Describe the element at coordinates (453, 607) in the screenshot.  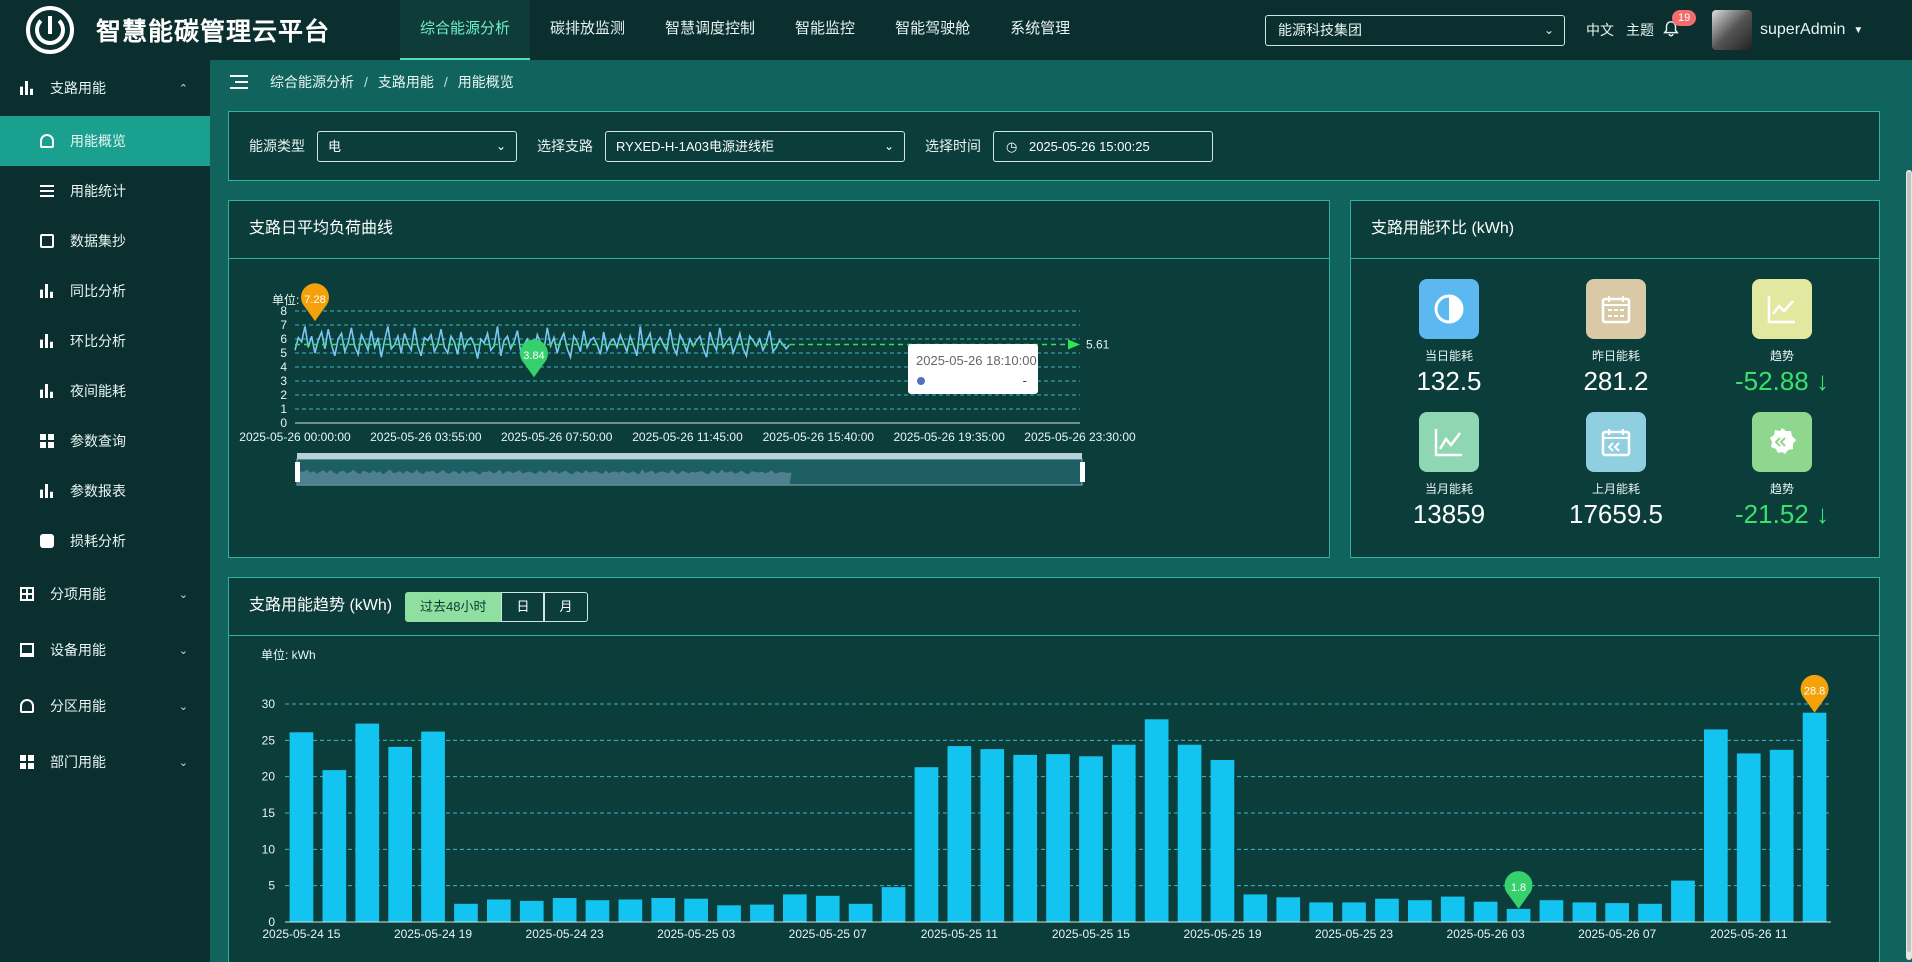
I see `tab-48h: 过去48小时` at that location.